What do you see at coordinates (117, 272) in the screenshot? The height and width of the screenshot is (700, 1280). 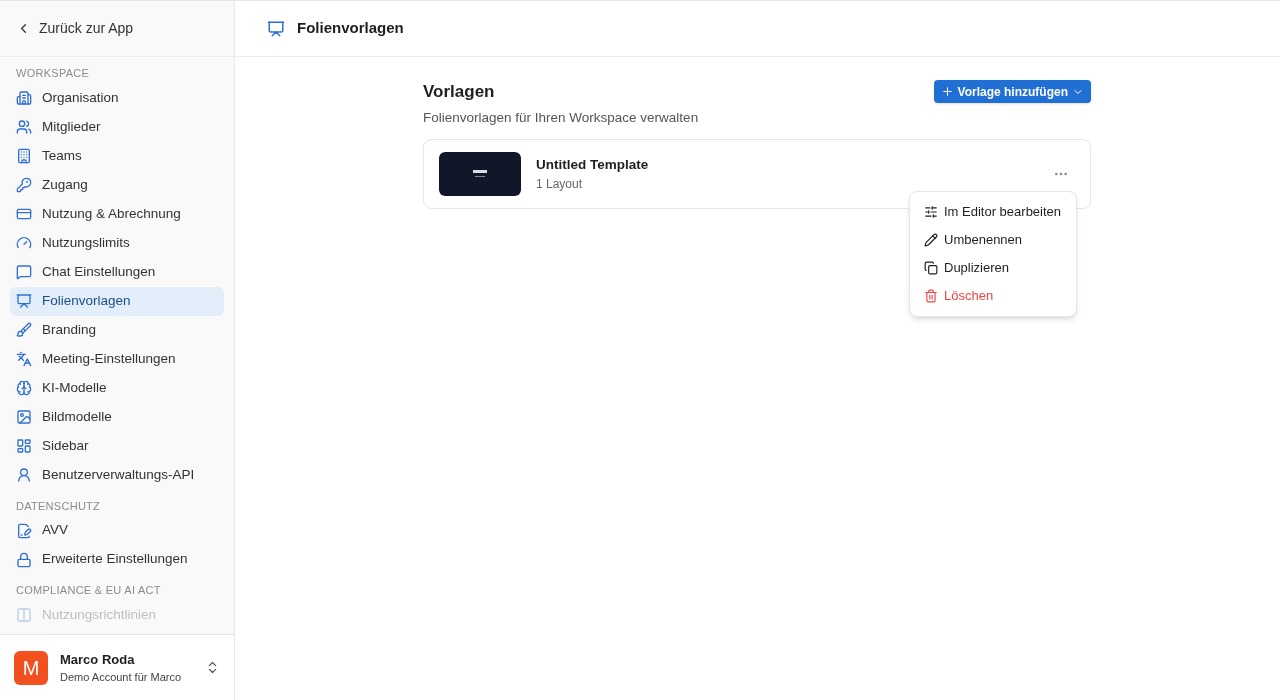 I see `nav-item: Chat Einstellungen` at bounding box center [117, 272].